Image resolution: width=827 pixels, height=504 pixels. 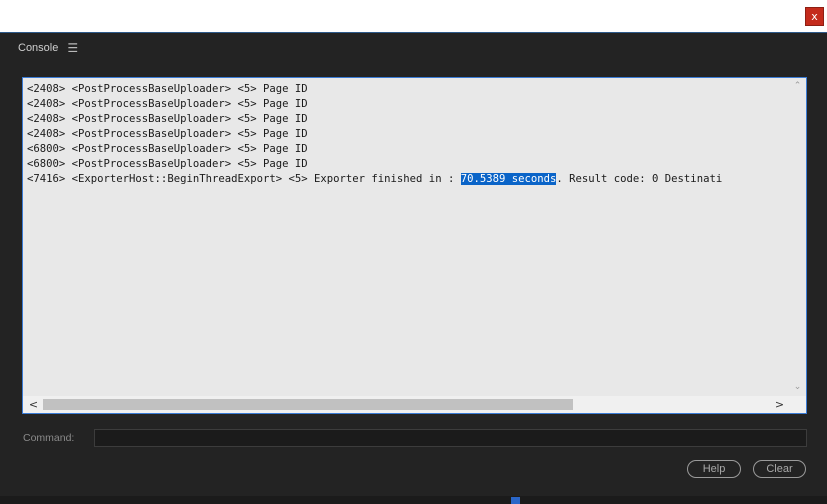 What do you see at coordinates (779, 469) in the screenshot?
I see `clear-button: Clear` at bounding box center [779, 469].